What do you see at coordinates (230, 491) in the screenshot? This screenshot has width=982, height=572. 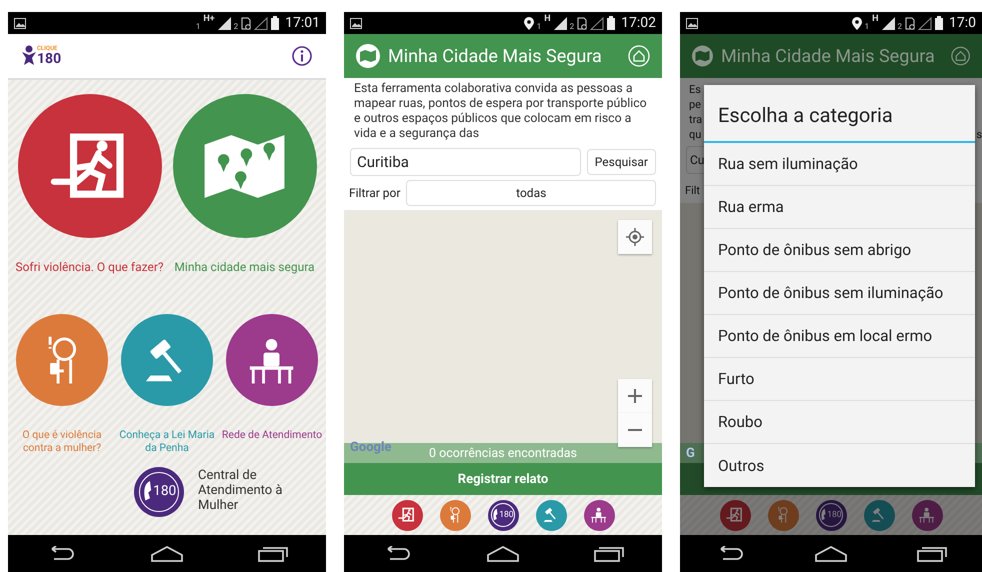 I see `hotline-button: 180 Central de Atendimento à Mulher` at bounding box center [230, 491].